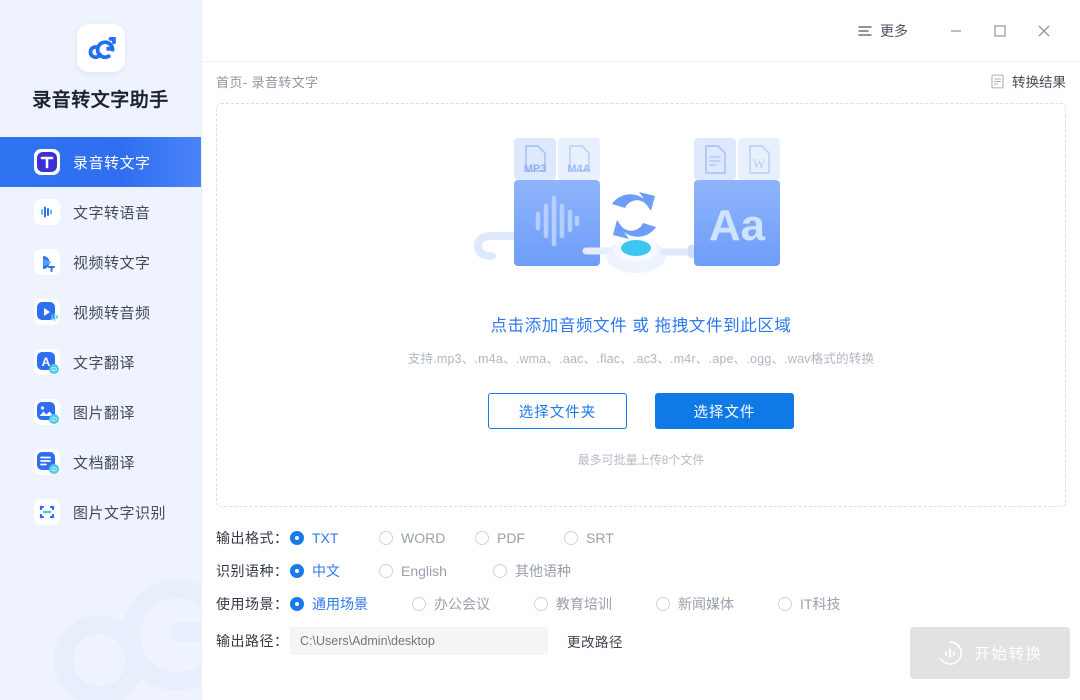  What do you see at coordinates (759, 163) in the screenshot?
I see `svg-text: W` at bounding box center [759, 163].